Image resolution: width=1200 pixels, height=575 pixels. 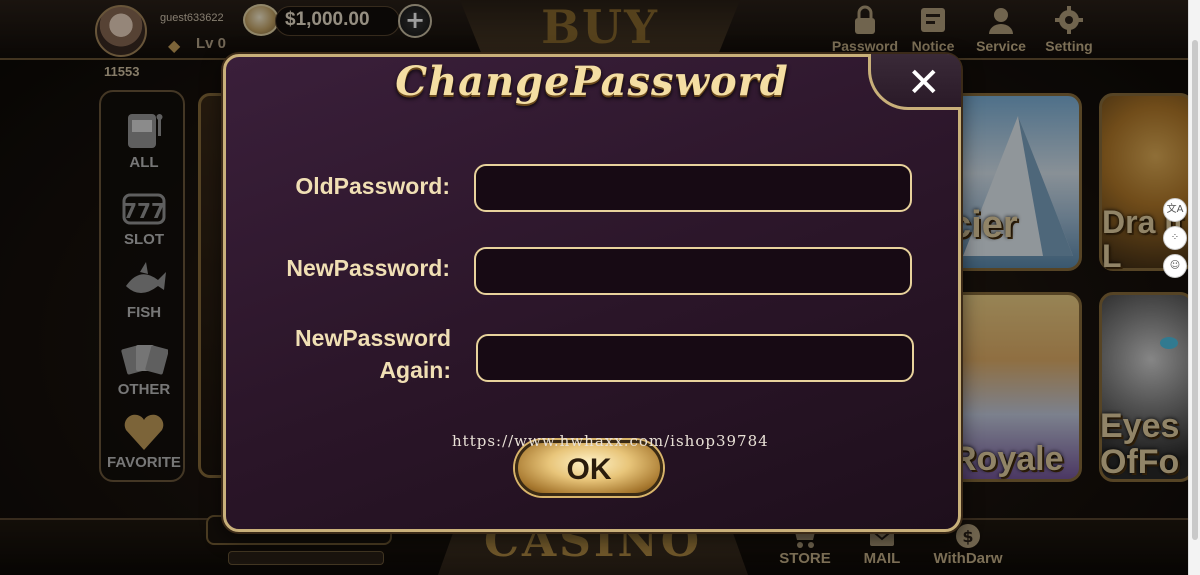 What do you see at coordinates (350, 354) in the screenshot?
I see `confirm-password-label: NewPassword Again:` at bounding box center [350, 354].